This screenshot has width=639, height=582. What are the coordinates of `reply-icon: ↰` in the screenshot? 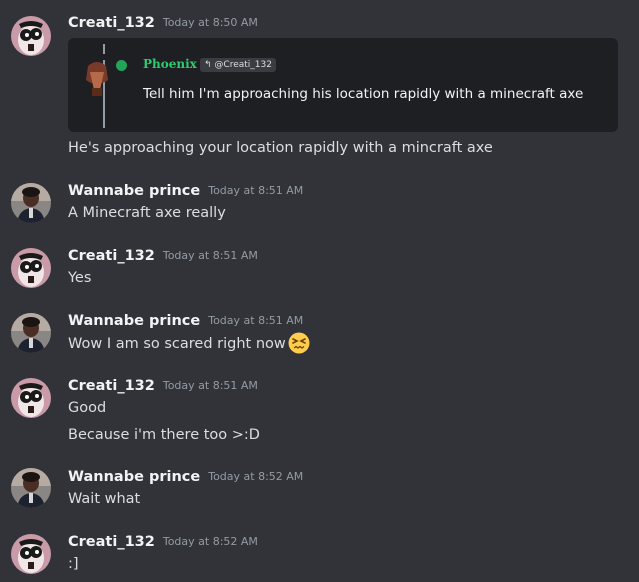 It's located at (208, 65).